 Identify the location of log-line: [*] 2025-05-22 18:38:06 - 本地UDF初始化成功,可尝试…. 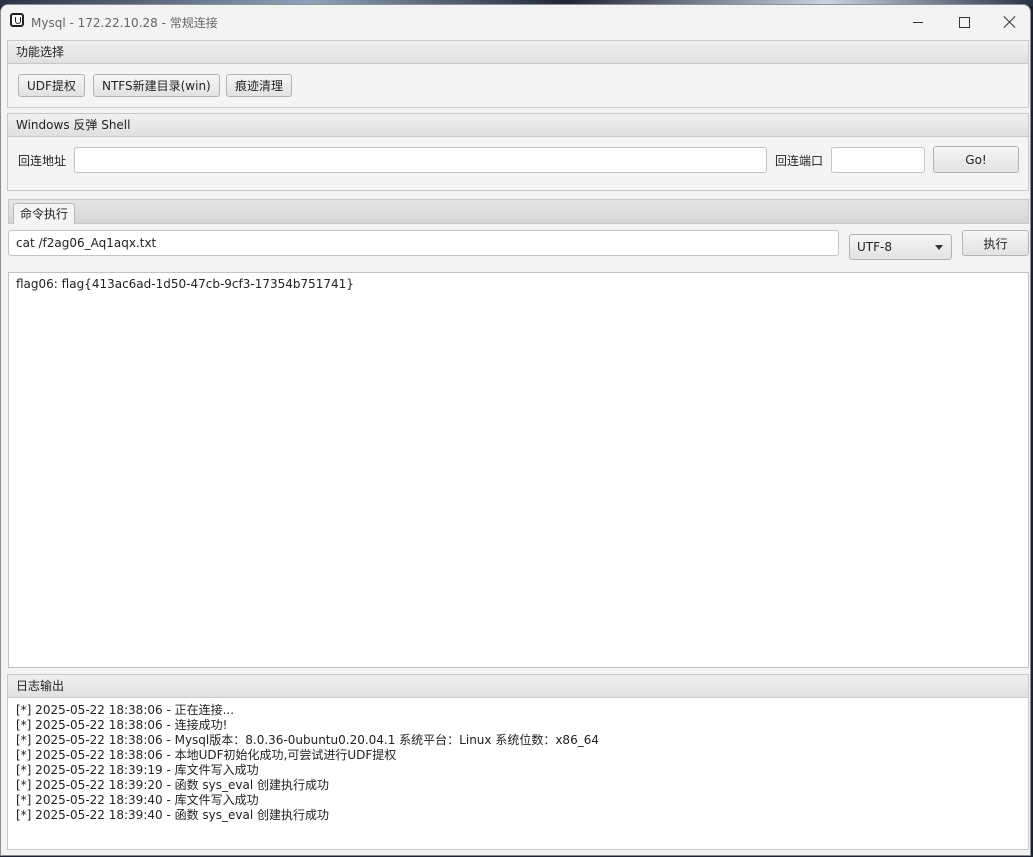
(206, 755).